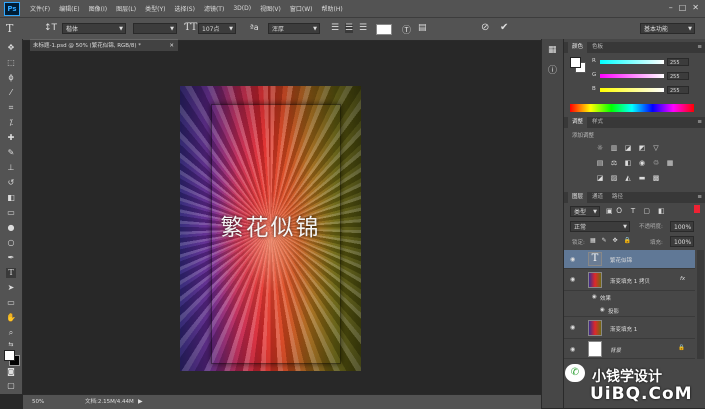 The image size is (705, 409). Describe the element at coordinates (697, 209) in the screenshot. I see `filter-toggle-icon` at that location.